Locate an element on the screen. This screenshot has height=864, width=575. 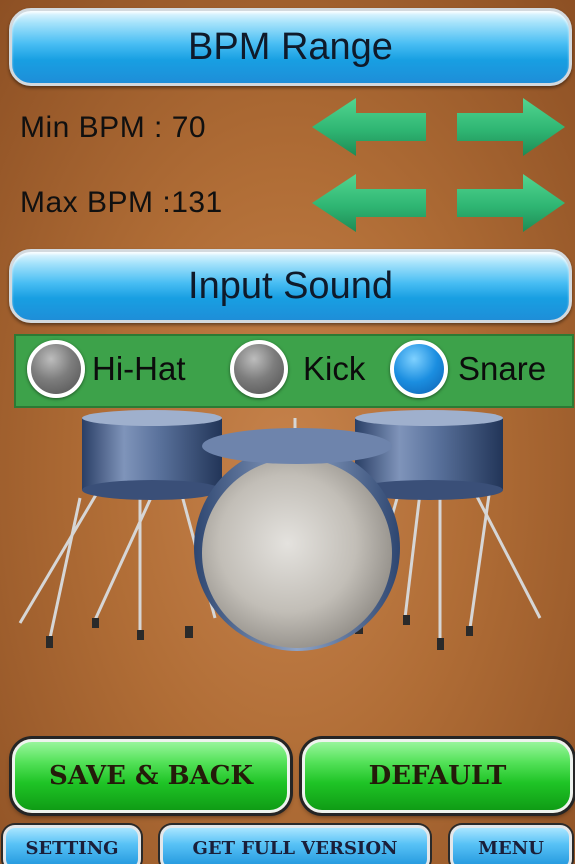
snare-label: Snare is located at coordinates (502, 368).